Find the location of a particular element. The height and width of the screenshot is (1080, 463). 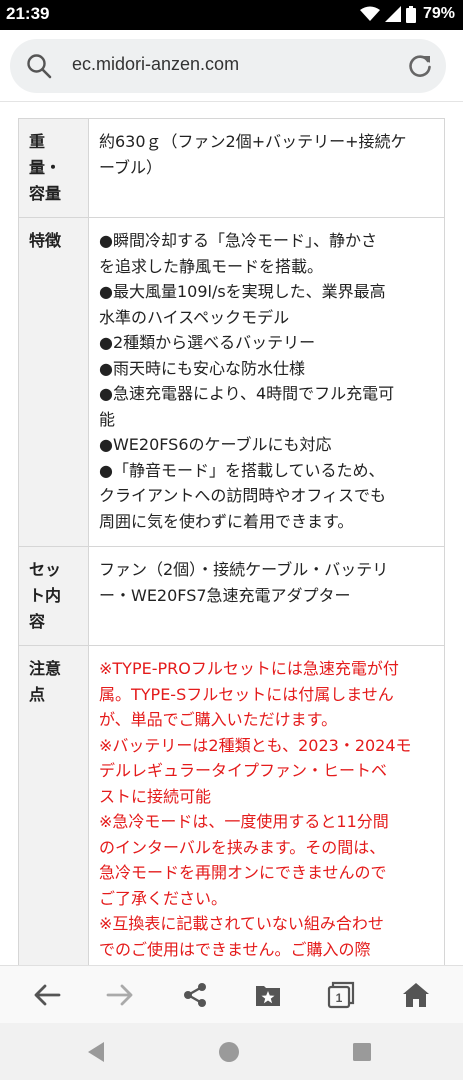

reload-icon is located at coordinates (420, 66).